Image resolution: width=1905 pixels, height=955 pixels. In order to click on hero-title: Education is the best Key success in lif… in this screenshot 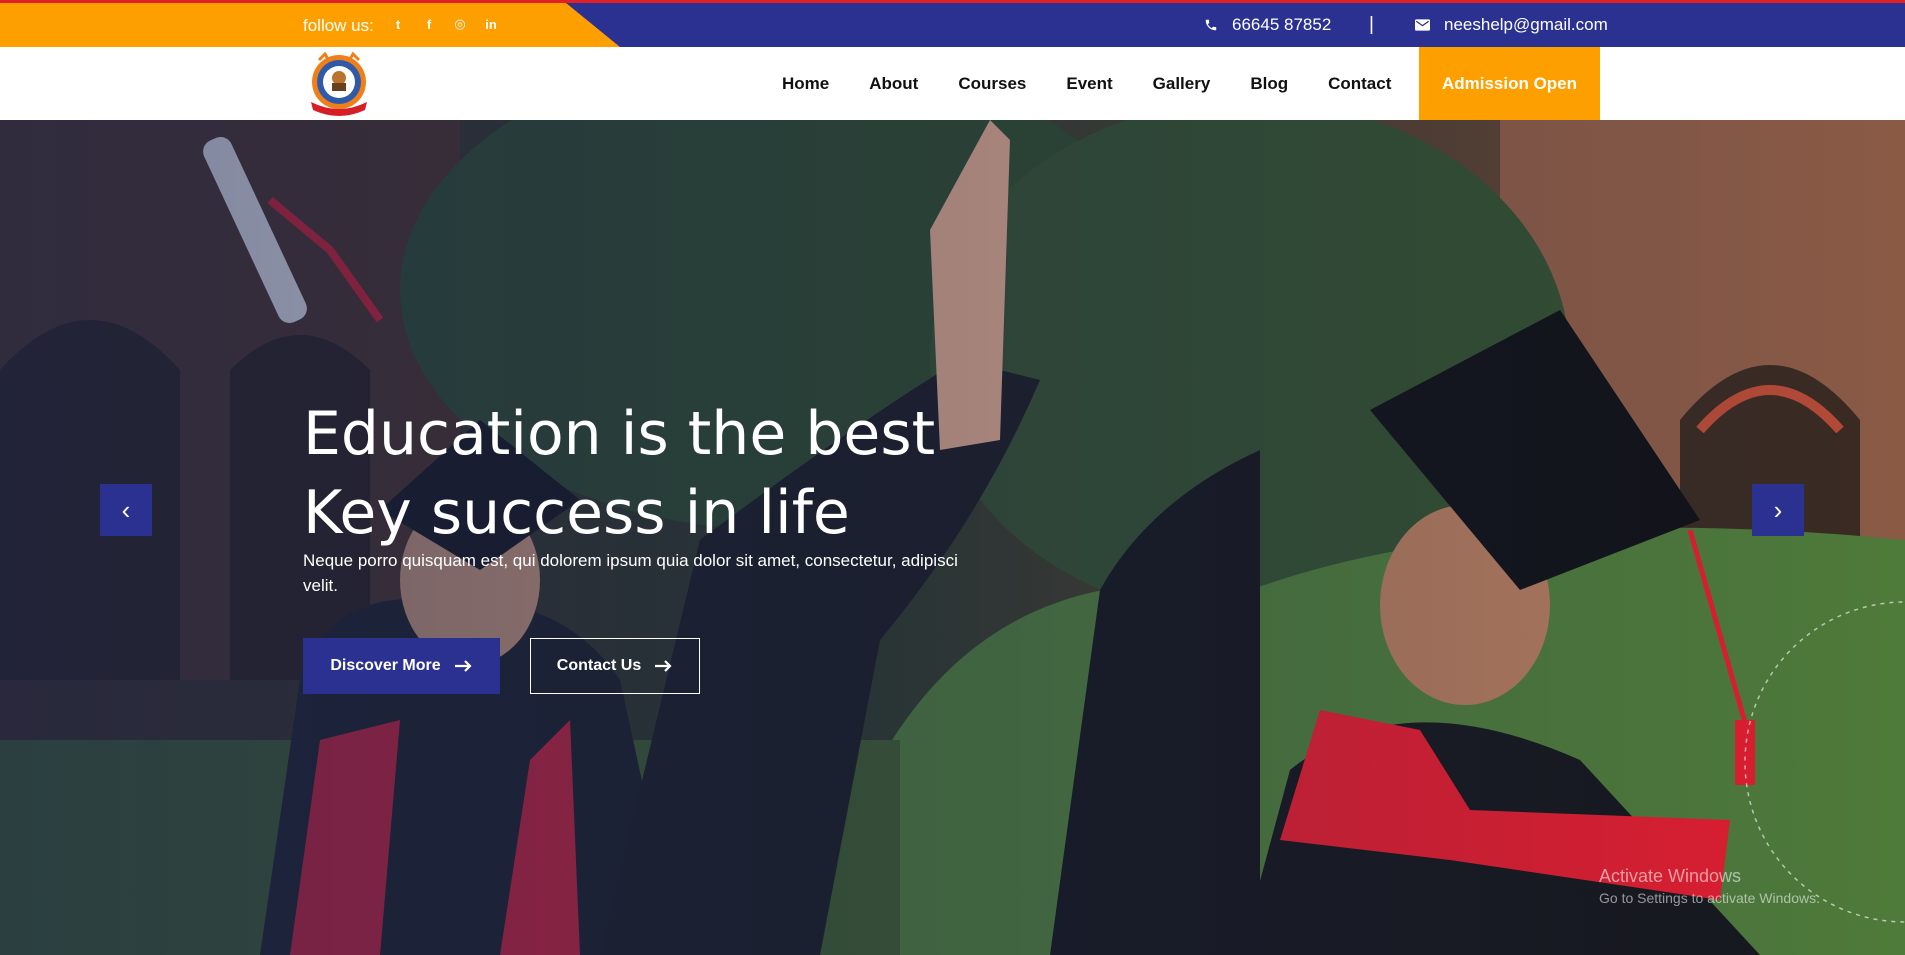, I will do `click(683, 474)`.